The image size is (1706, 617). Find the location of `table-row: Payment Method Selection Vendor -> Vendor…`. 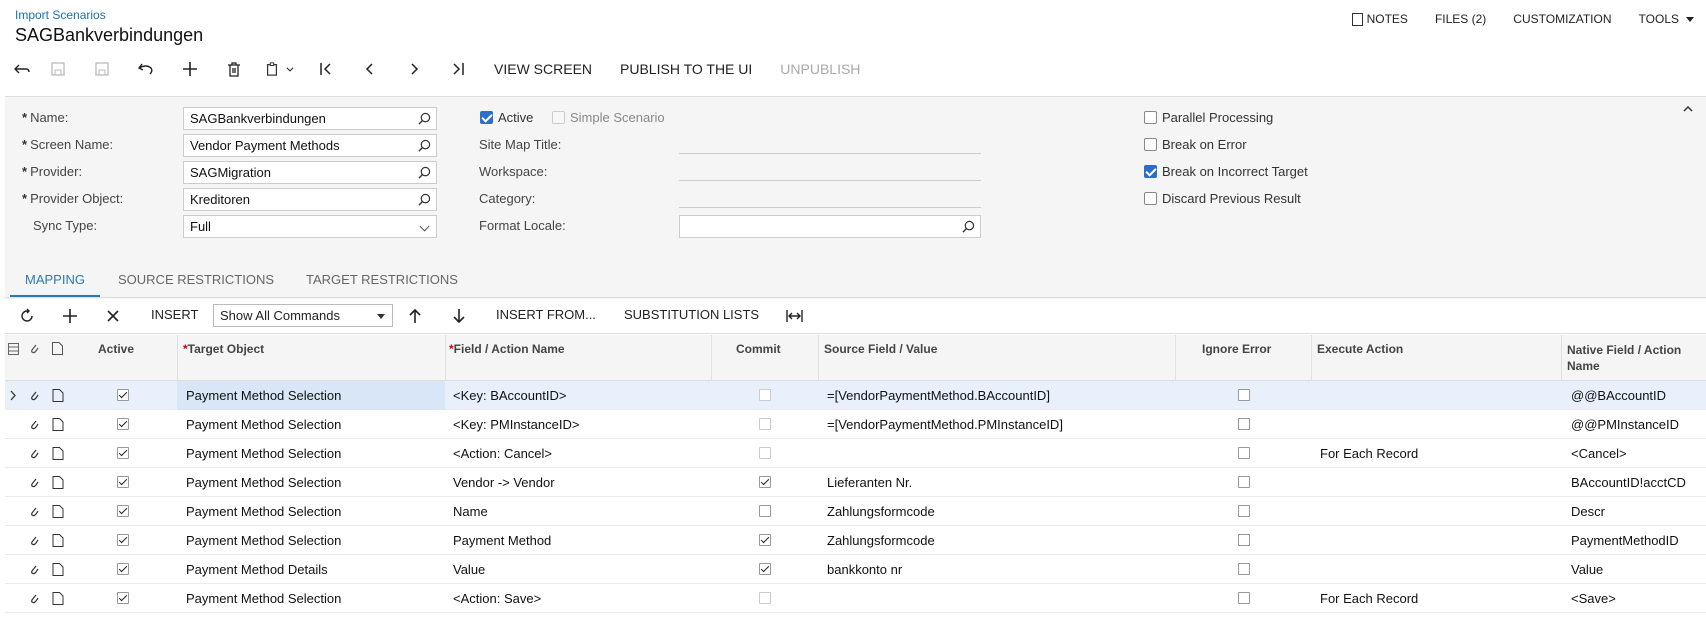

table-row: Payment Method Selection Vendor -> Vendor… is located at coordinates (855, 482).